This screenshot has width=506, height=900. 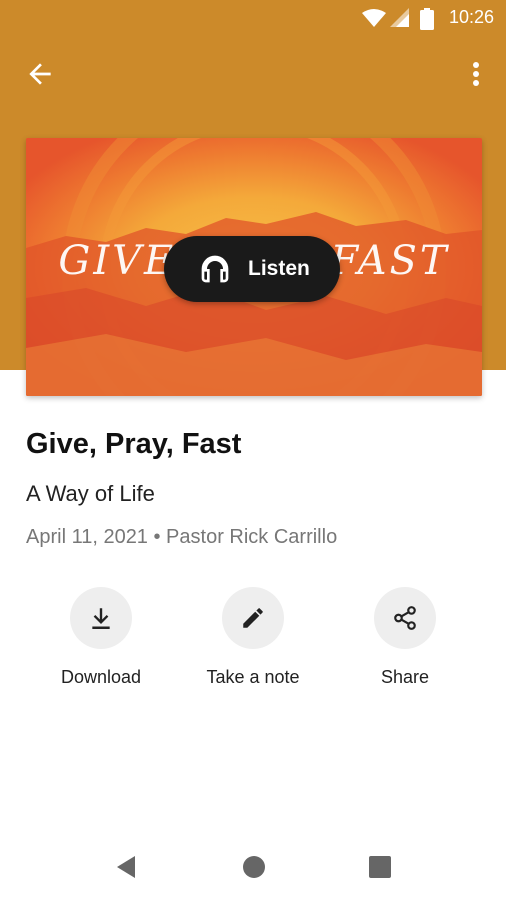 I want to click on headphones-icon, so click(x=215, y=269).